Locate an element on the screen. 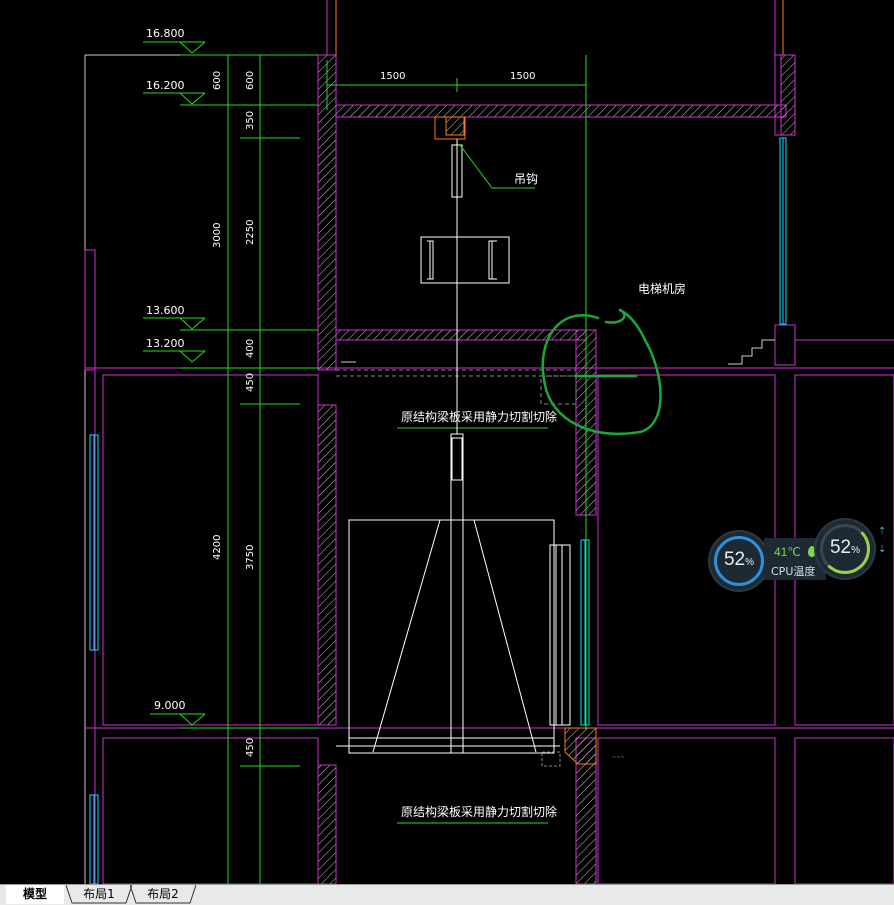 This screenshot has width=894, height=905. tab-layout1: 布局1 is located at coordinates (99, 894).